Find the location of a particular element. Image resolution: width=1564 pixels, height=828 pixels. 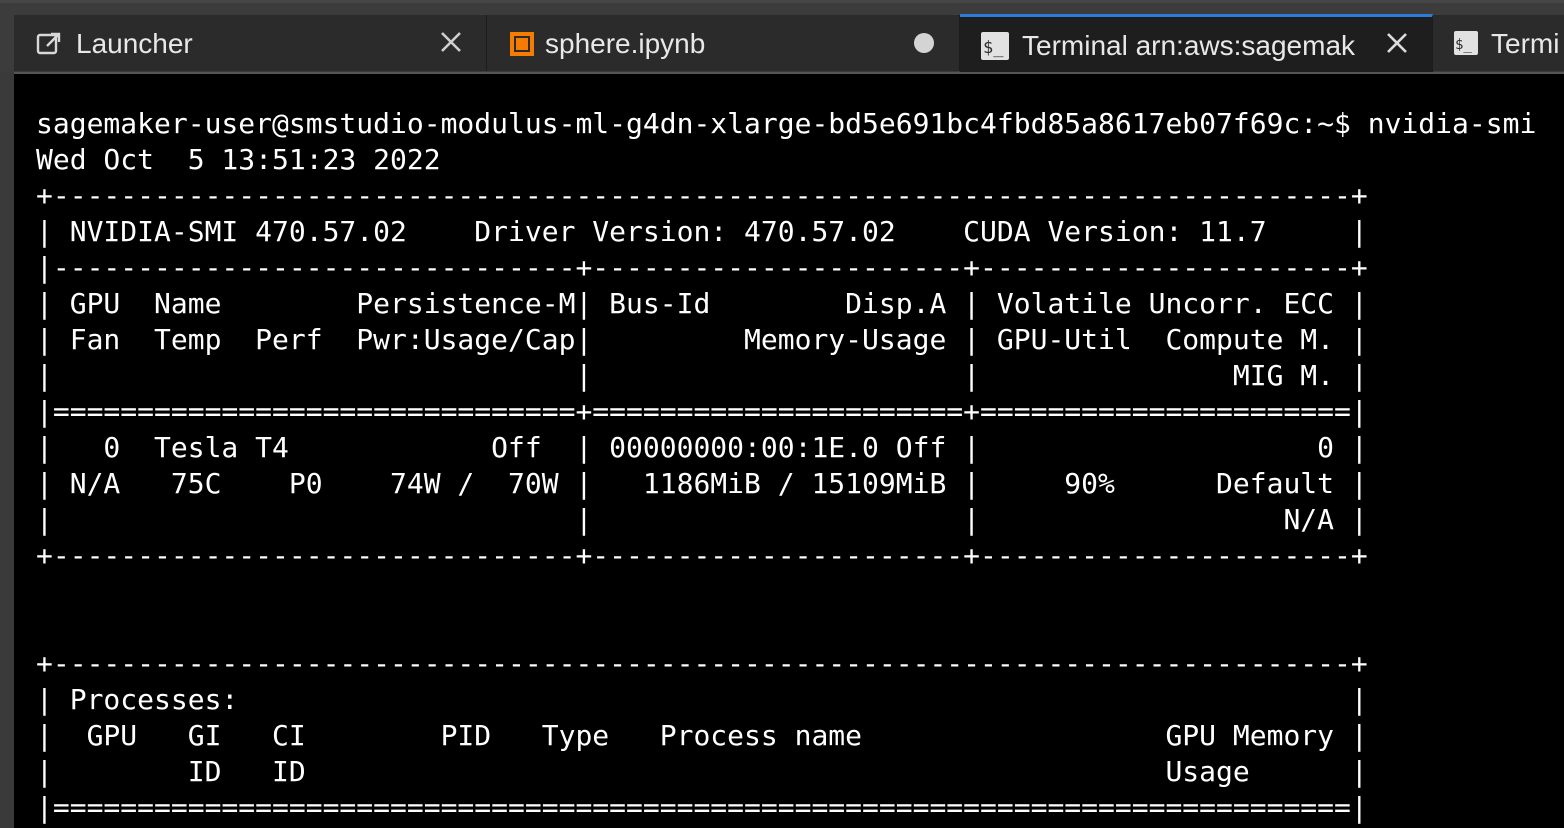

tab-terminal-active: $_ Terminal arn:aws:sagemak is located at coordinates (1196, 43).